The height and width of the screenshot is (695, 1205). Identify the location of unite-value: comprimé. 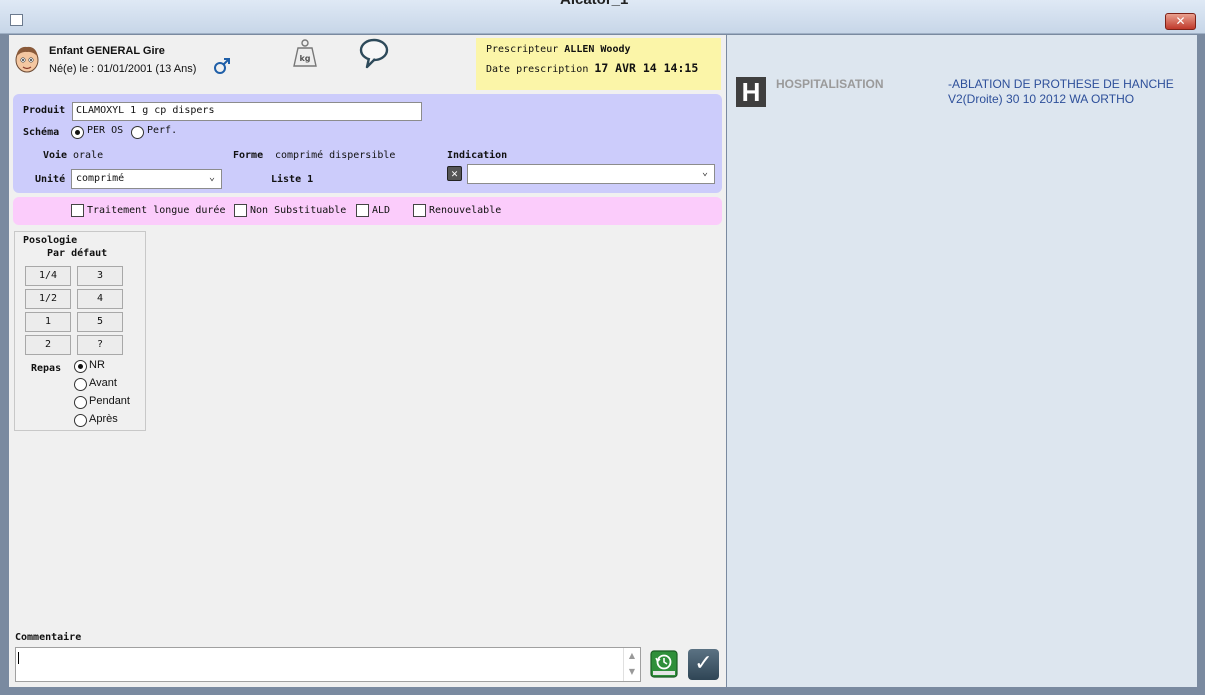
(100, 178).